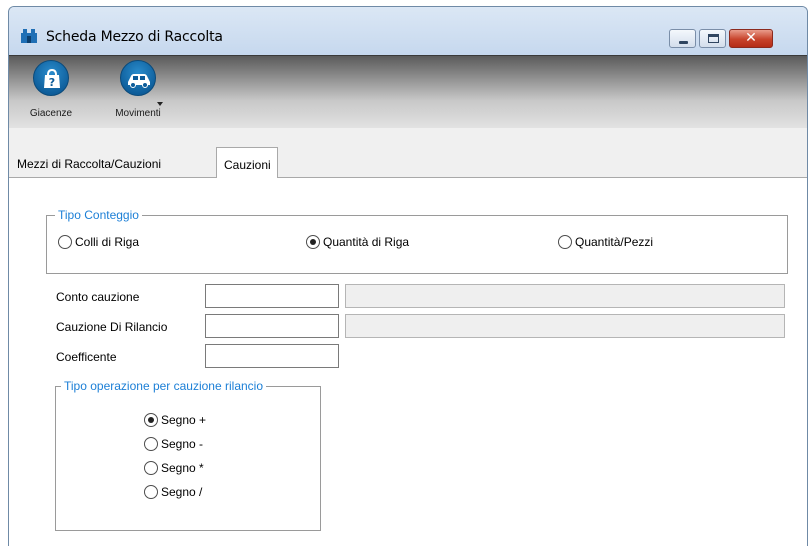 The image size is (808, 546). I want to click on radio-segno-multiply: Segno *, so click(174, 468).